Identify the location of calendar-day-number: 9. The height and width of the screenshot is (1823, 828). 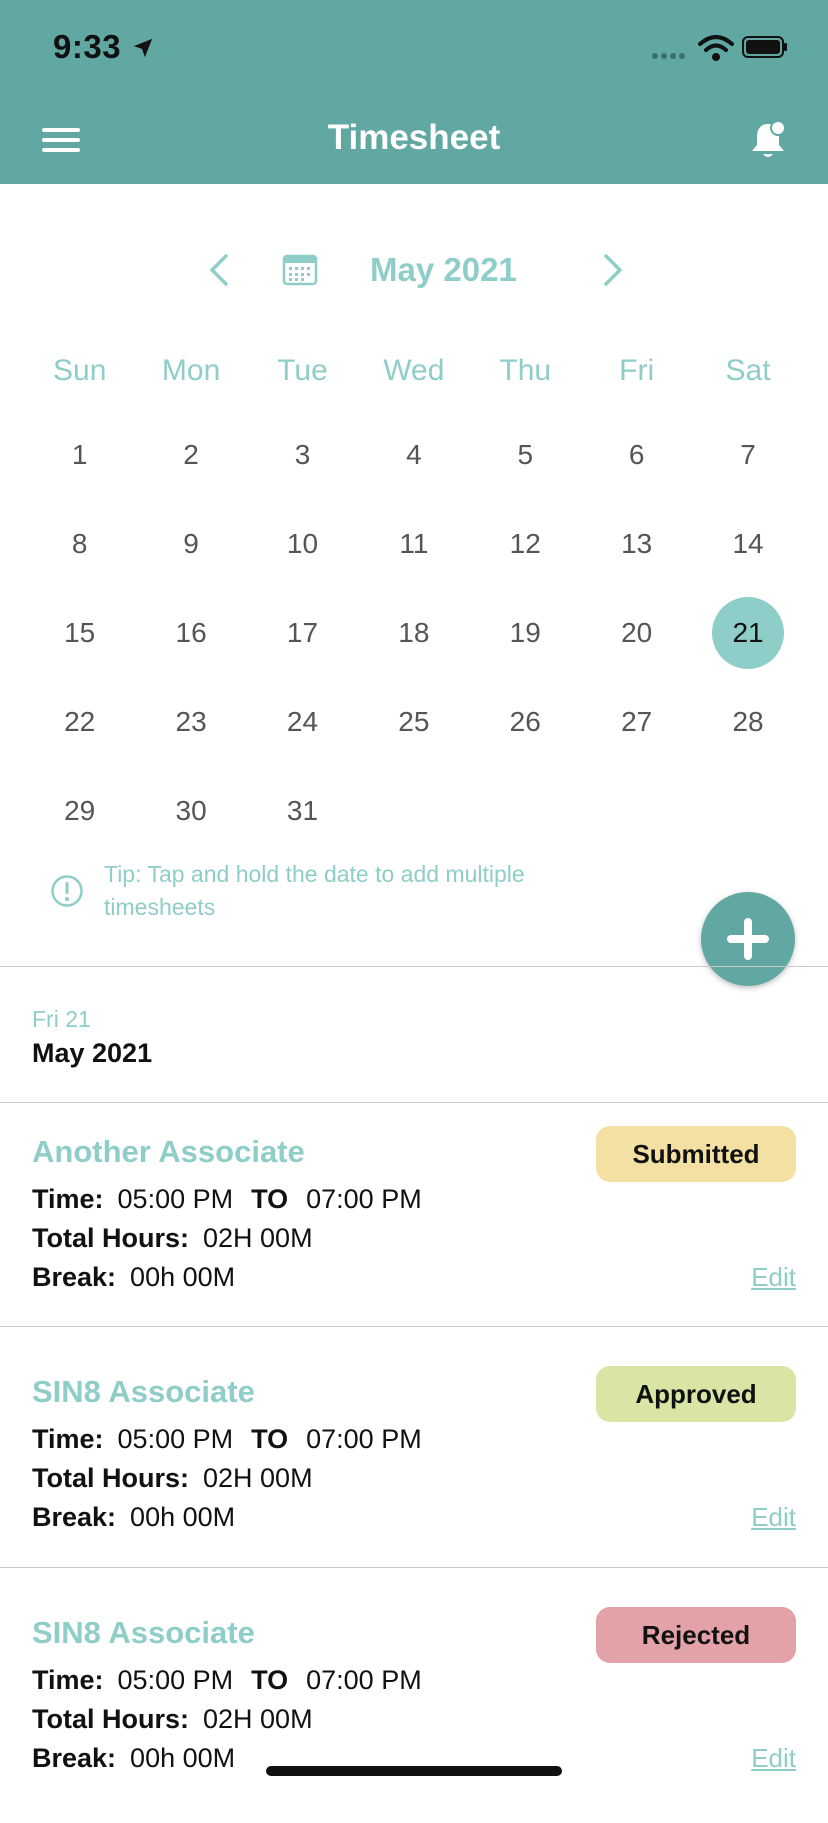
(191, 543).